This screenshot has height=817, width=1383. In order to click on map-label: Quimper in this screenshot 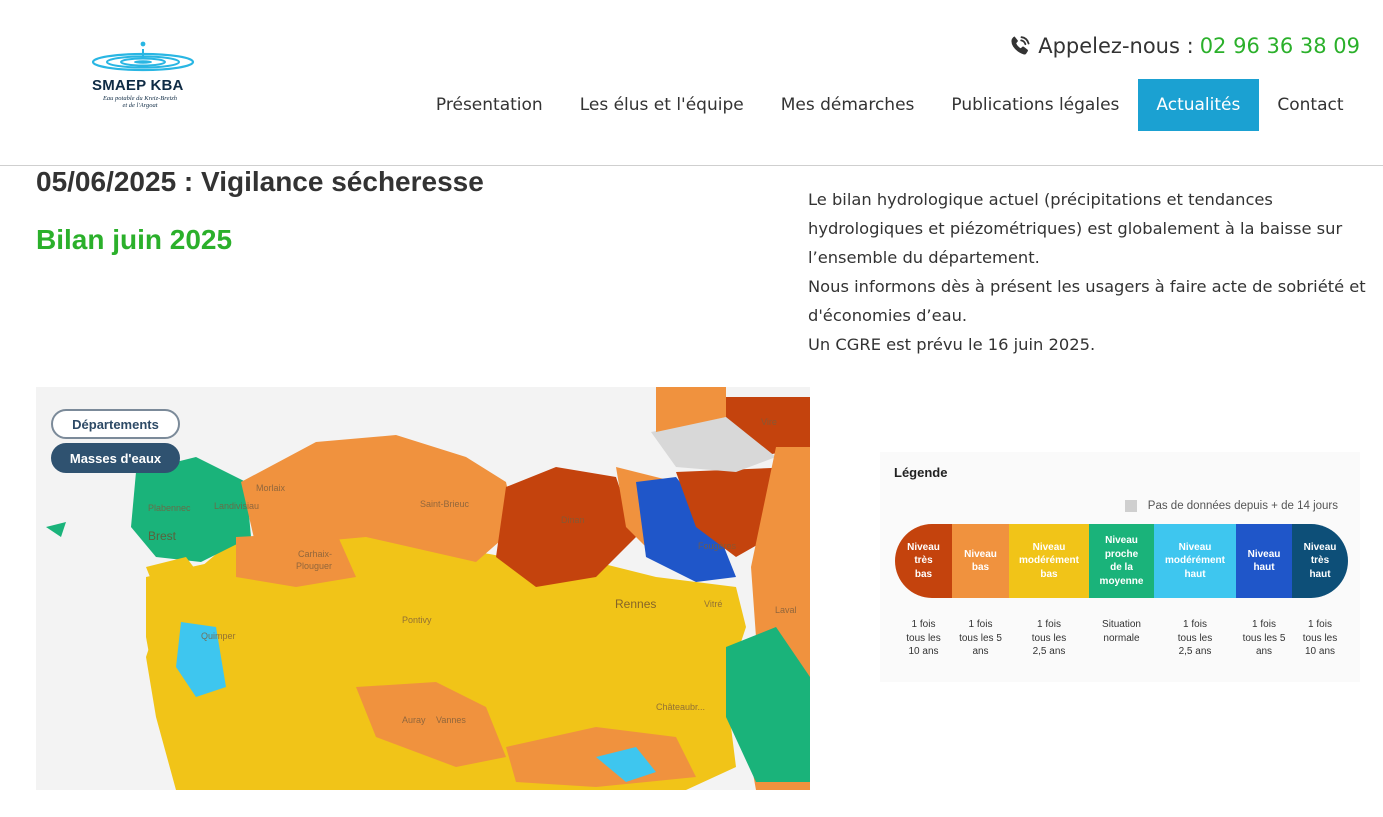, I will do `click(218, 636)`.